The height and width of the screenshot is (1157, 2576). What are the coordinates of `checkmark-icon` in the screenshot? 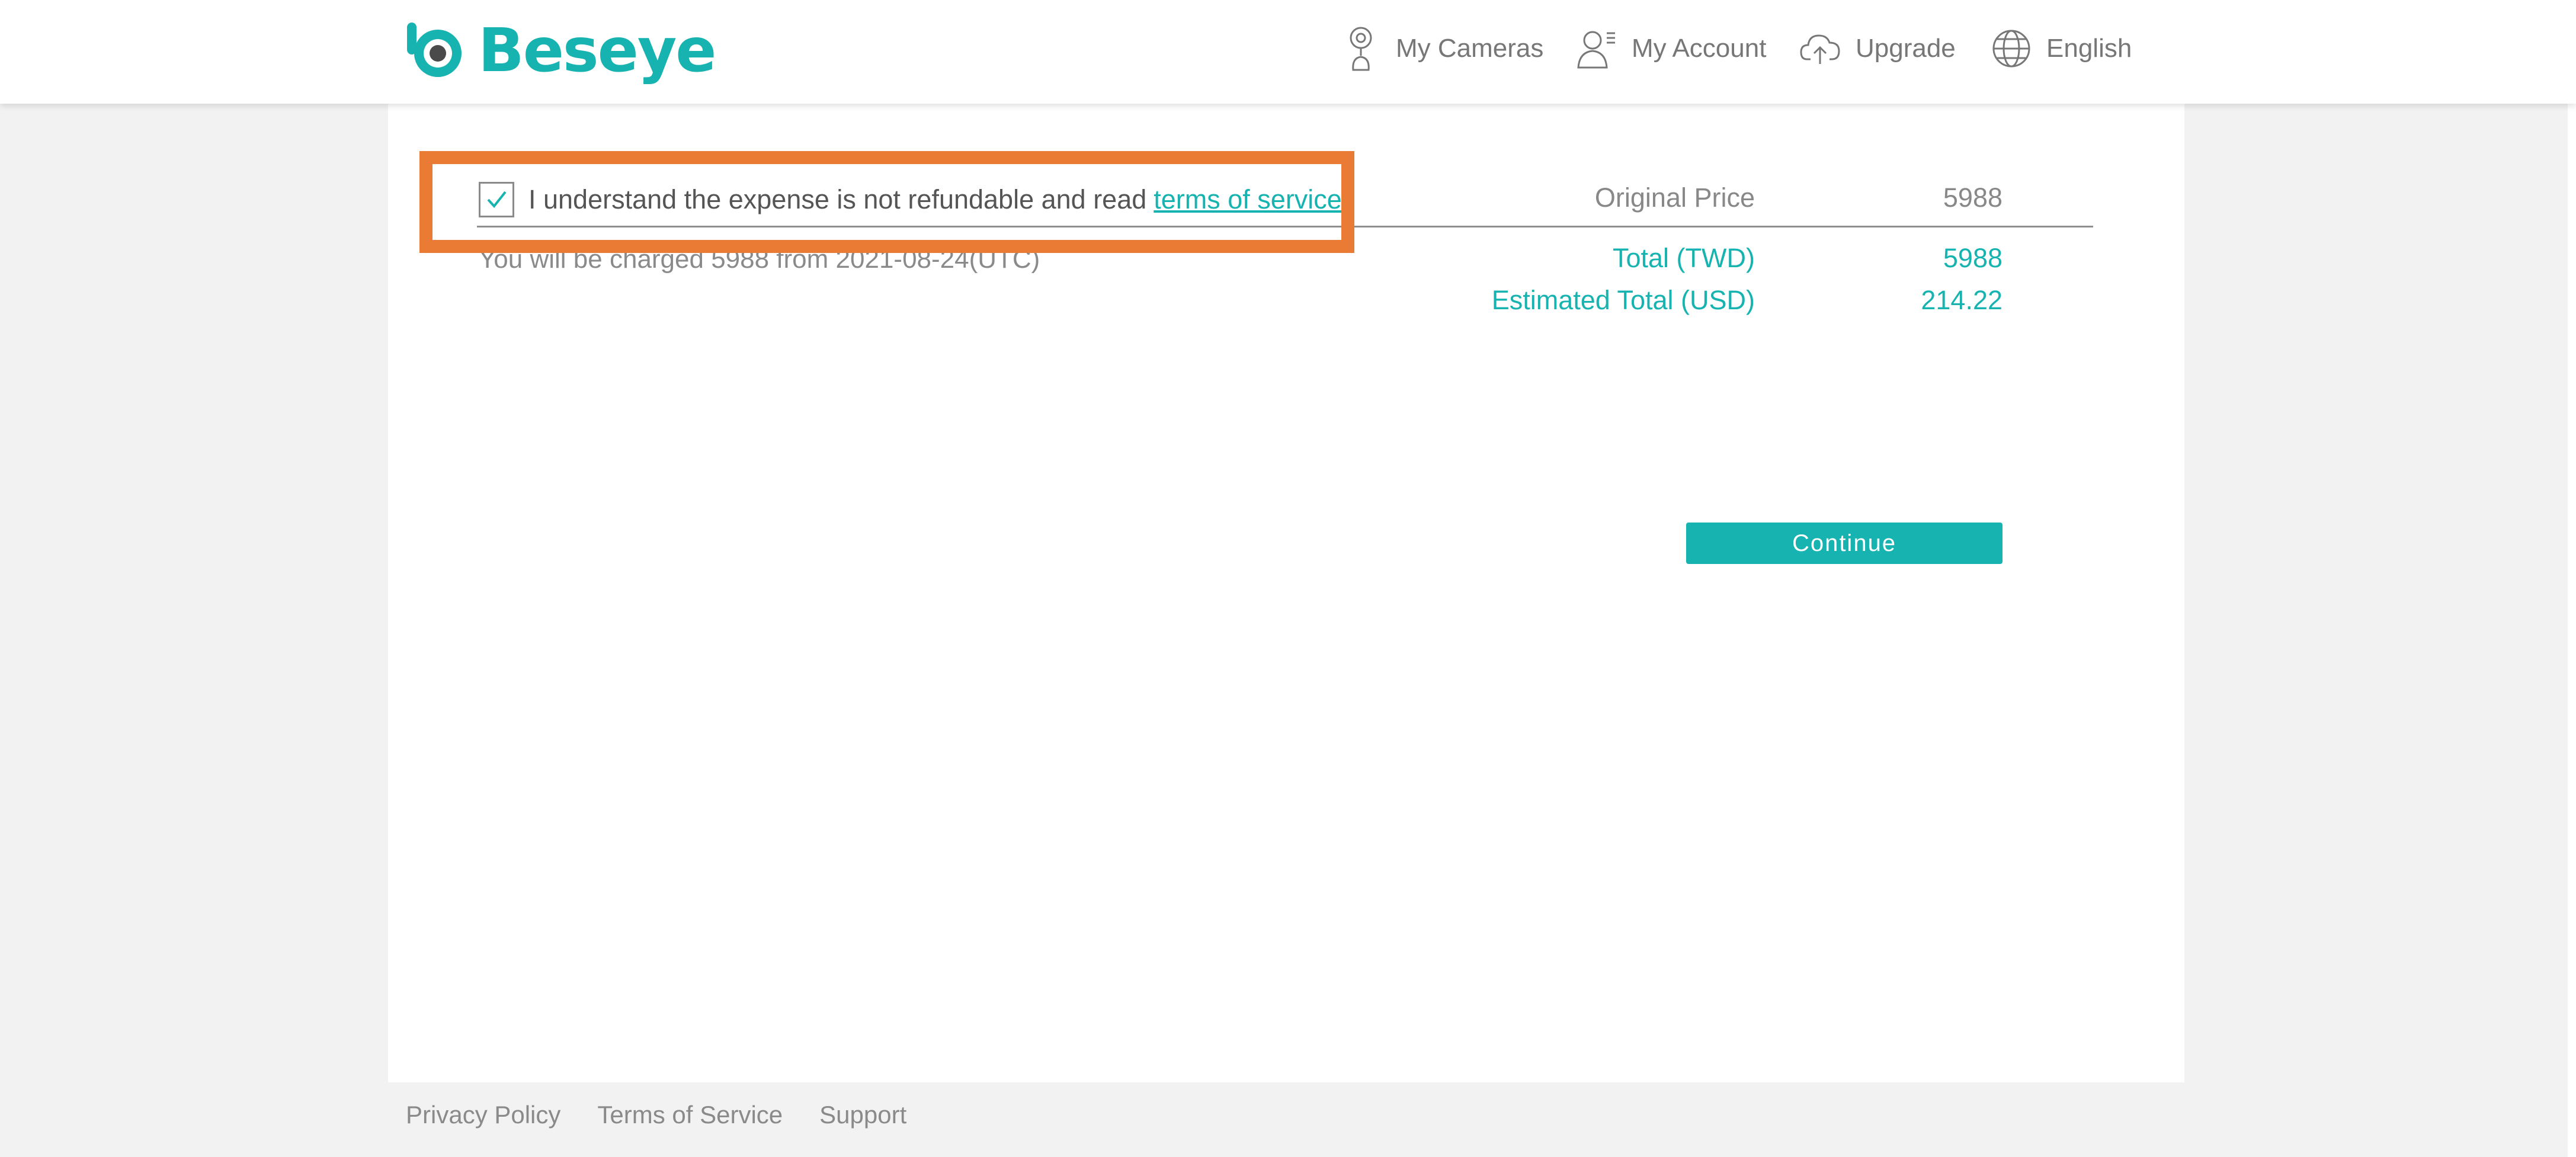 It's located at (497, 200).